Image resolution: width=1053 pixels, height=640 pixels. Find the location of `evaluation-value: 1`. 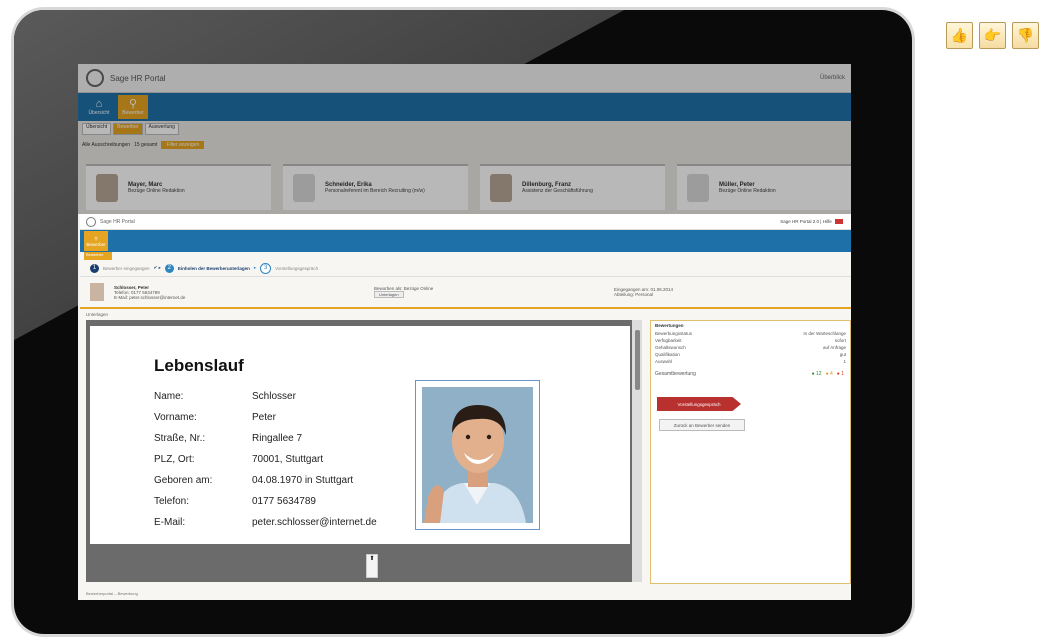

evaluation-value: 1 is located at coordinates (844, 361).